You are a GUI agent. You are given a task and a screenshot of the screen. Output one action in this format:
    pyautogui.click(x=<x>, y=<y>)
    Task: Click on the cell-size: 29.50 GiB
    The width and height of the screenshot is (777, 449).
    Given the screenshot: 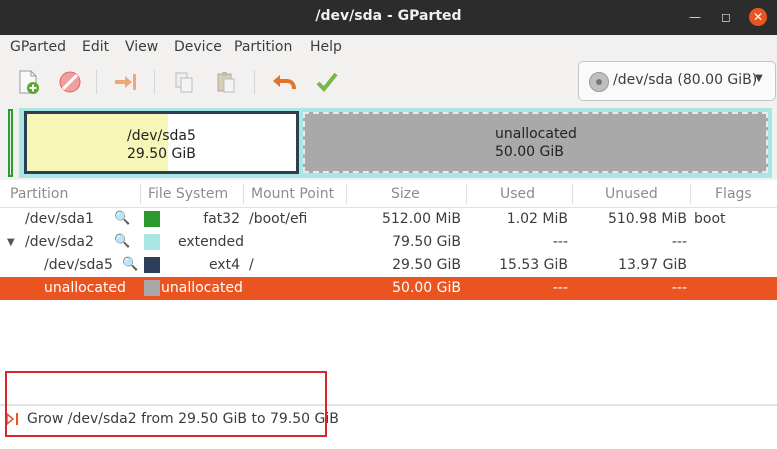 What is the action you would take?
    pyautogui.click(x=426, y=265)
    